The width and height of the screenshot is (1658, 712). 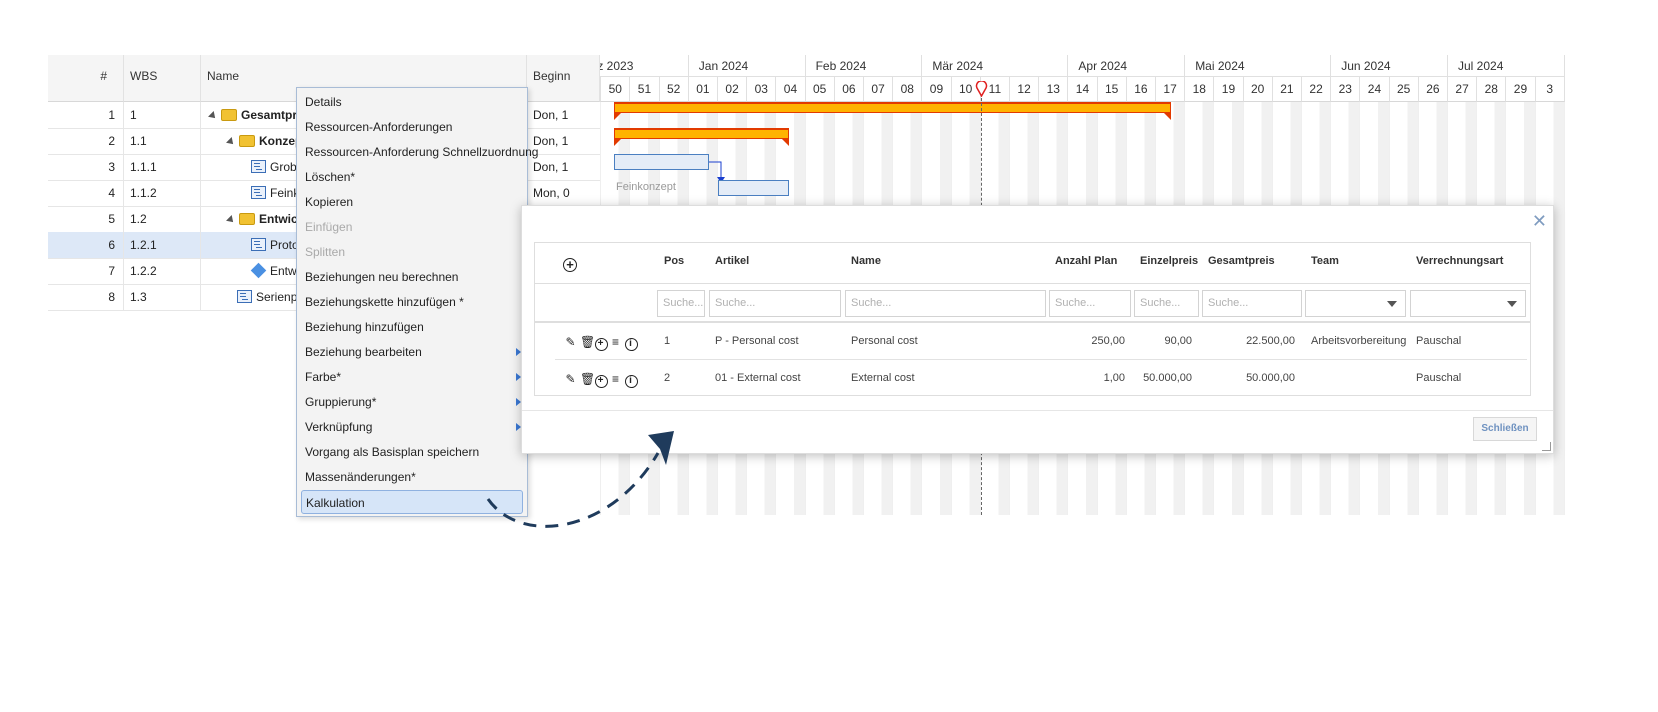 I want to click on task-bar-feinkonzept, so click(x=753, y=188).